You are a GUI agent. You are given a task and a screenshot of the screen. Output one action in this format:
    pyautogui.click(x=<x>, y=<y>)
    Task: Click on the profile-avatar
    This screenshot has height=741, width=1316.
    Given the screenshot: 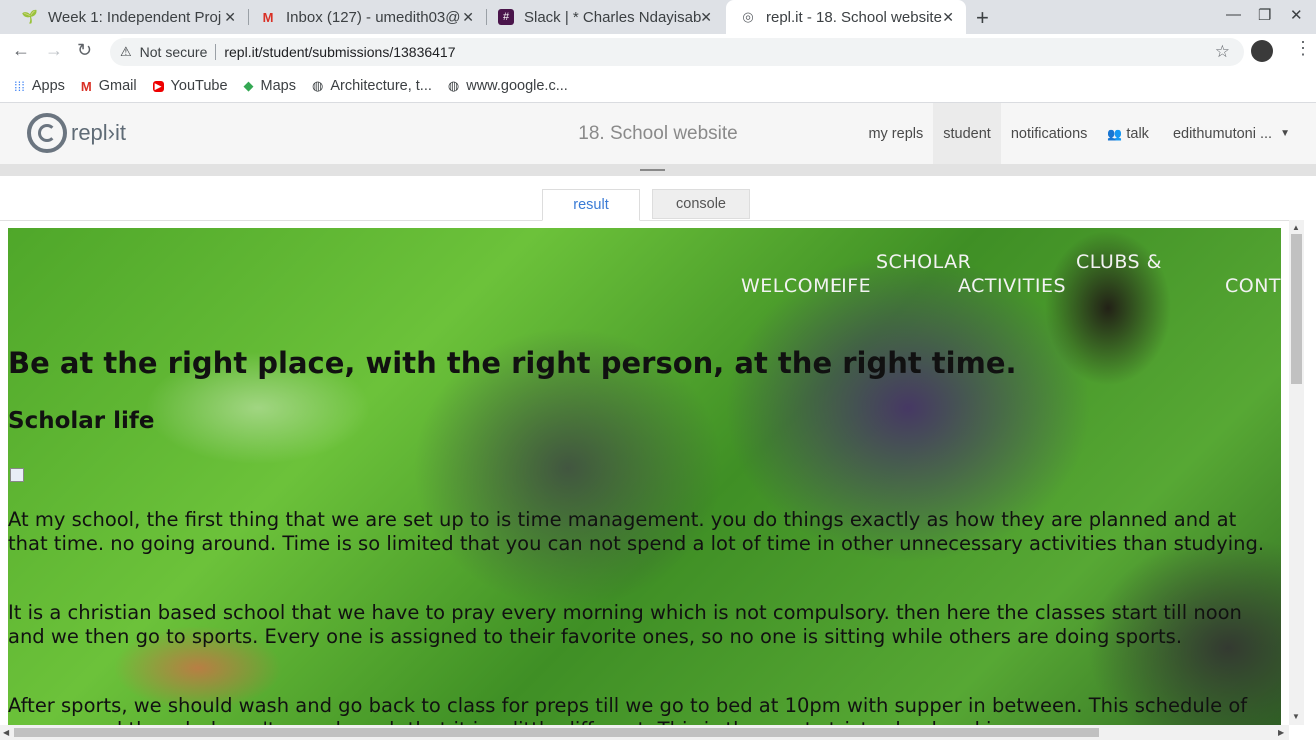 What is the action you would take?
    pyautogui.click(x=1262, y=51)
    